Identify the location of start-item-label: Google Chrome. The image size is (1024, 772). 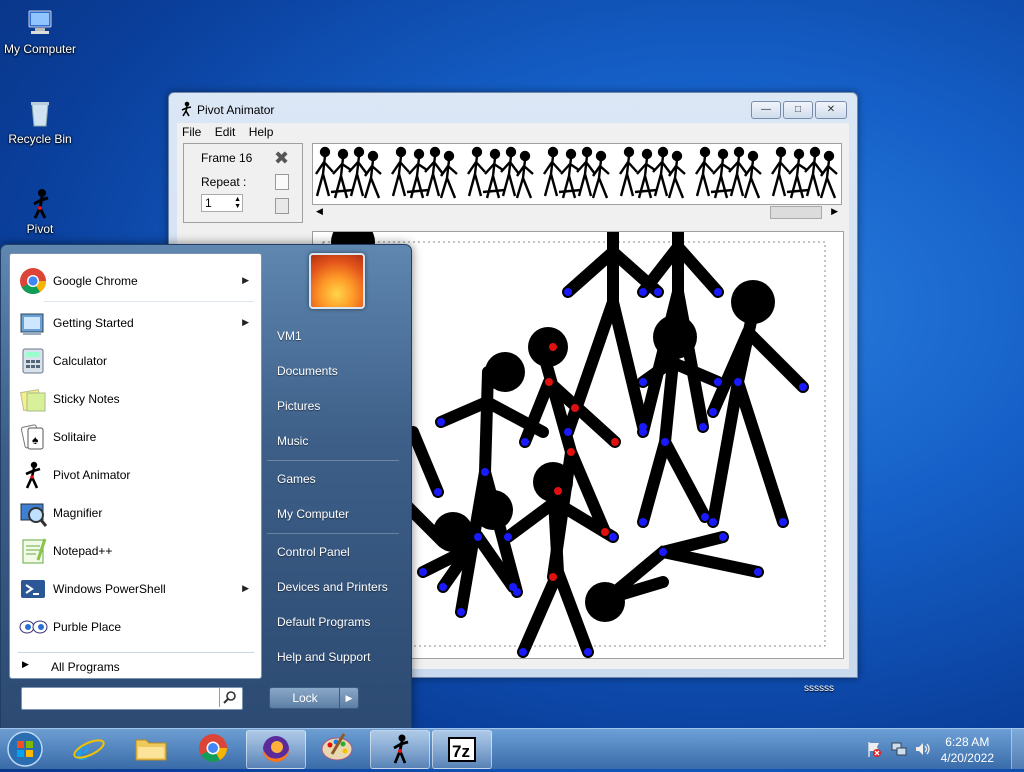
(95, 281).